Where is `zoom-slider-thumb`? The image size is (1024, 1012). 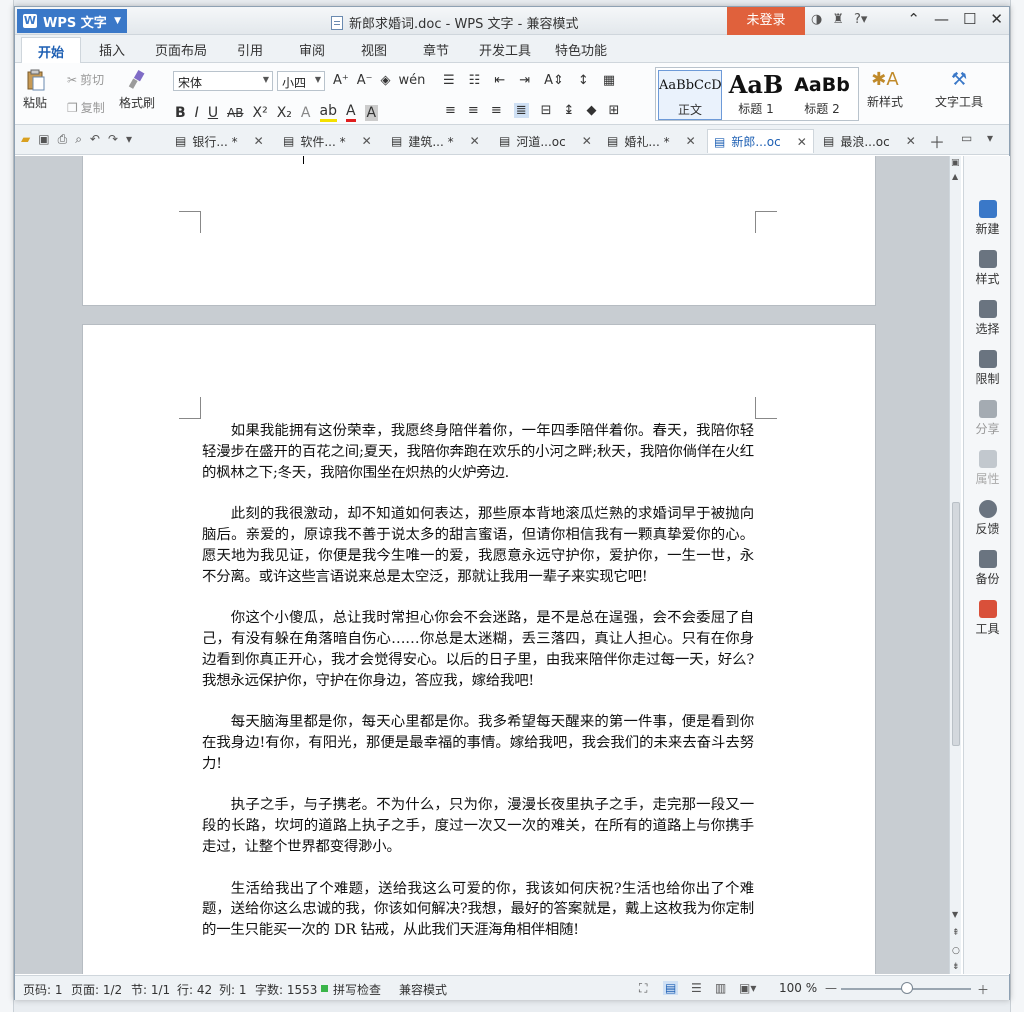
zoom-slider-thumb is located at coordinates (907, 988).